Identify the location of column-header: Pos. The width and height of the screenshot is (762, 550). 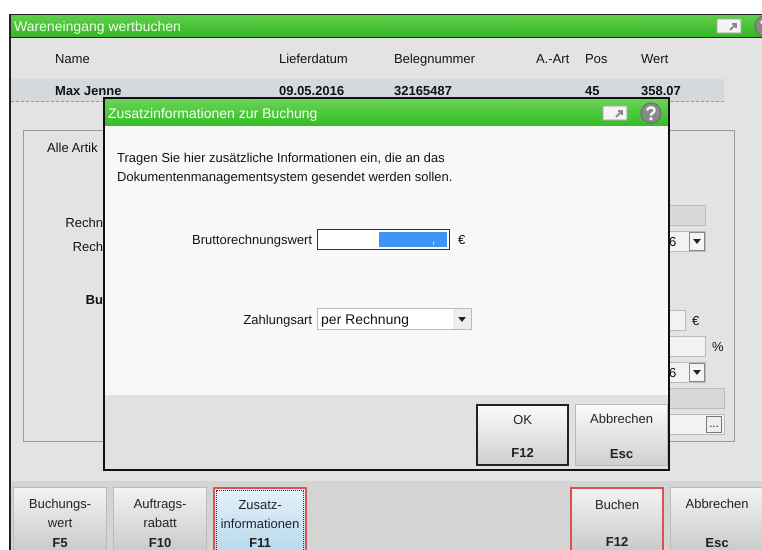
(596, 58).